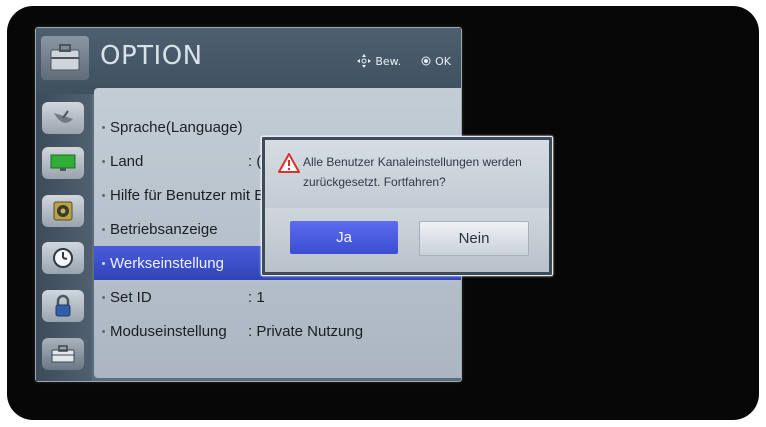 This screenshot has height=427, width=766. I want to click on menu-item-value: : Private Nutzung, so click(306, 331).